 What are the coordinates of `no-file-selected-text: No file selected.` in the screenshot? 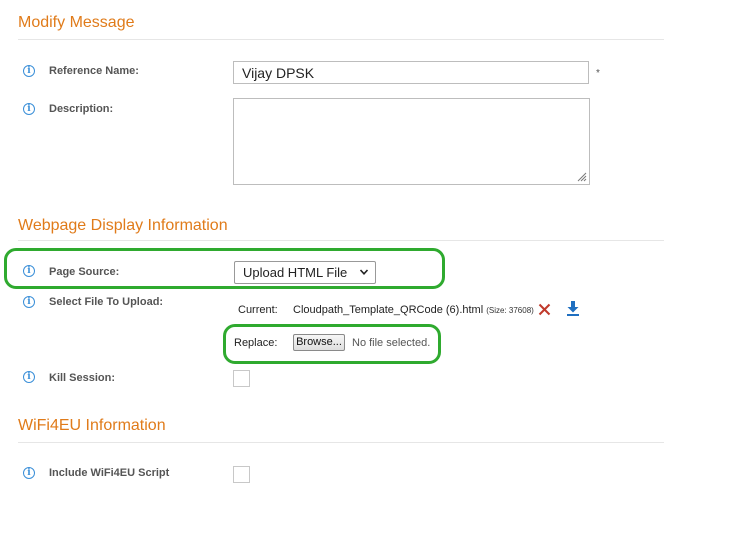 It's located at (391, 343).